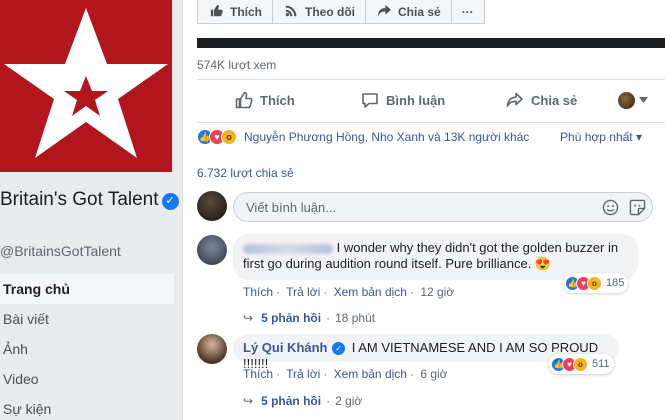 This screenshot has width=665, height=420. What do you see at coordinates (610, 207) in the screenshot?
I see `emoji-icon` at bounding box center [610, 207].